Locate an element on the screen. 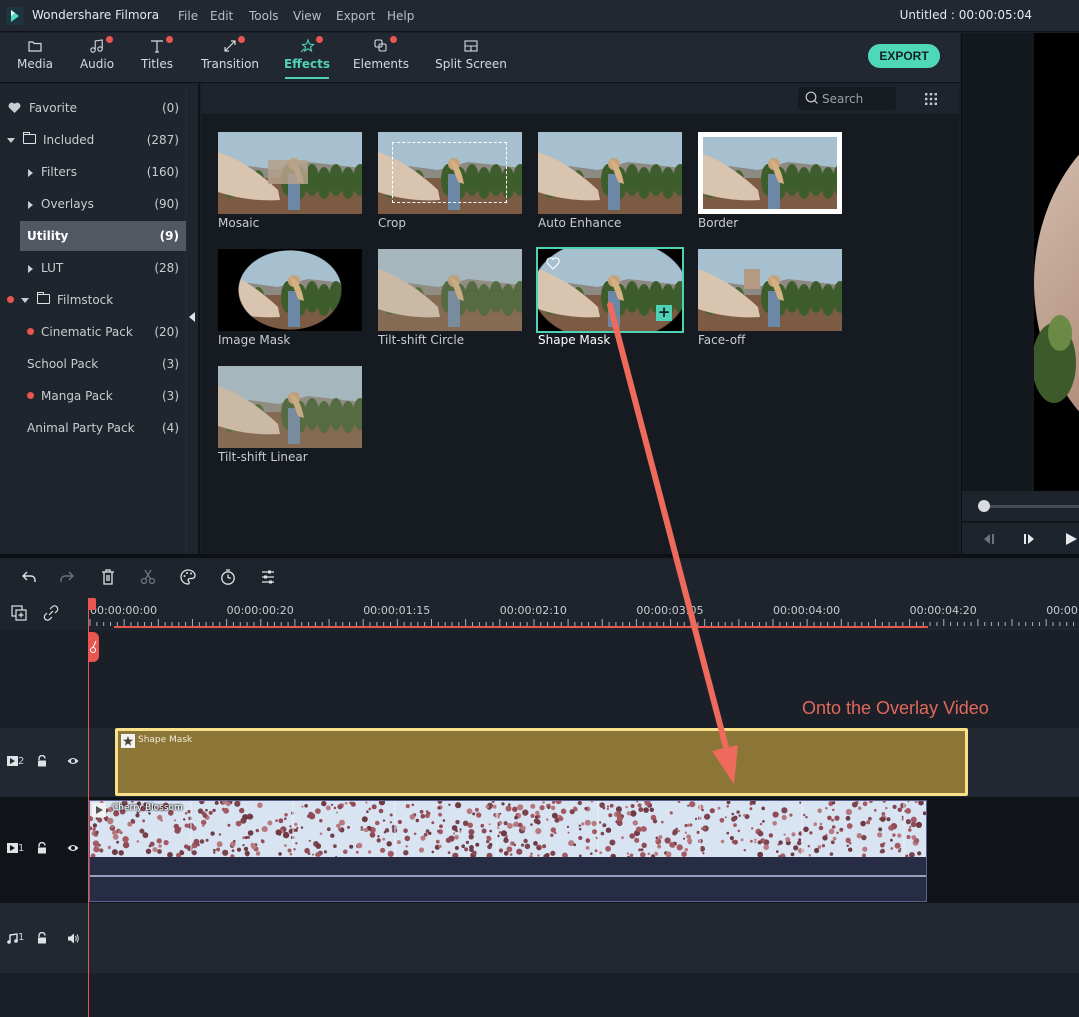  sidebar-item-included: Included (287) is located at coordinates (93, 140).